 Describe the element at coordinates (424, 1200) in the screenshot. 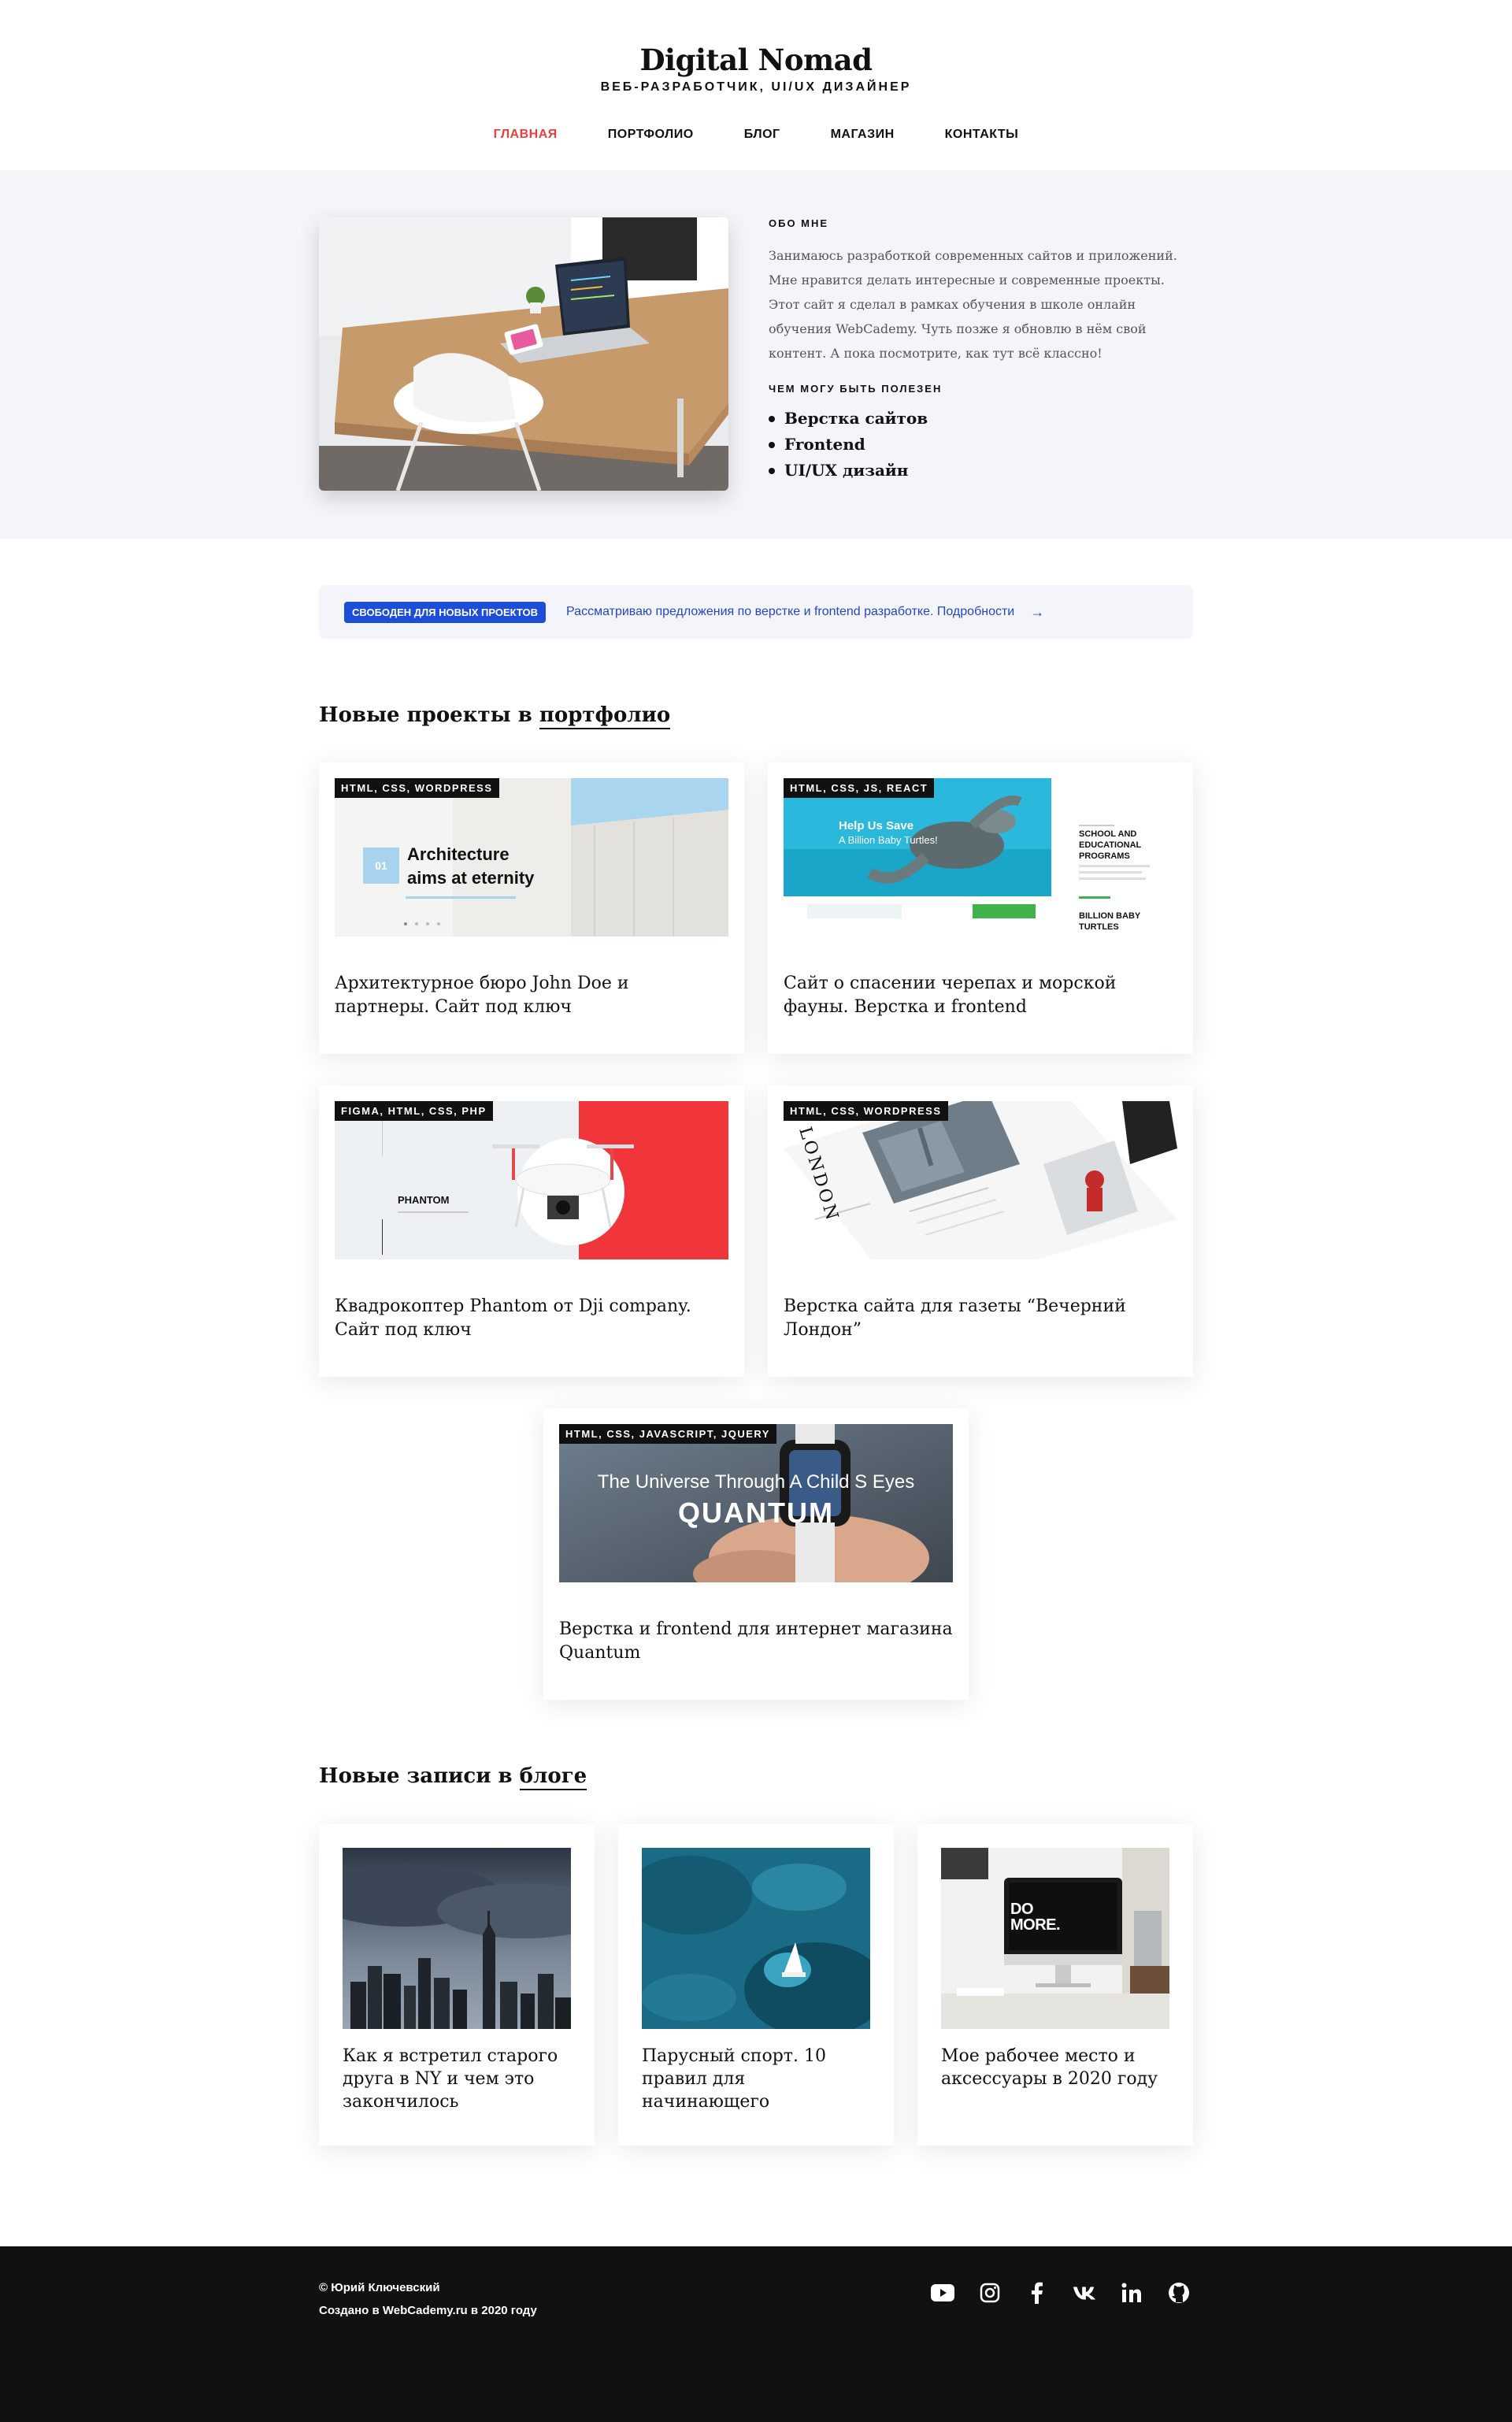

I see `preview-headline: PHANTOM` at that location.